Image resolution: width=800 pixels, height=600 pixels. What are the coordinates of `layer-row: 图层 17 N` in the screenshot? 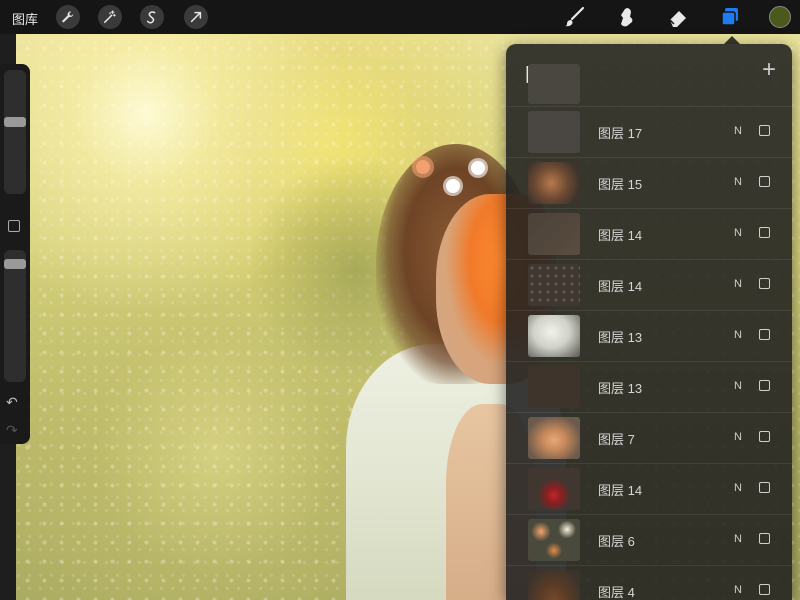 It's located at (649, 132).